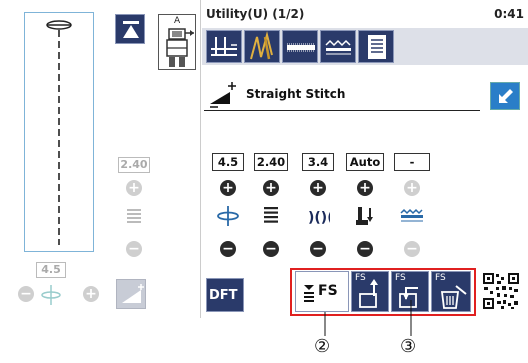 The width and height of the screenshot is (528, 363). Describe the element at coordinates (368, 318) in the screenshot. I see `callout-lines` at that location.